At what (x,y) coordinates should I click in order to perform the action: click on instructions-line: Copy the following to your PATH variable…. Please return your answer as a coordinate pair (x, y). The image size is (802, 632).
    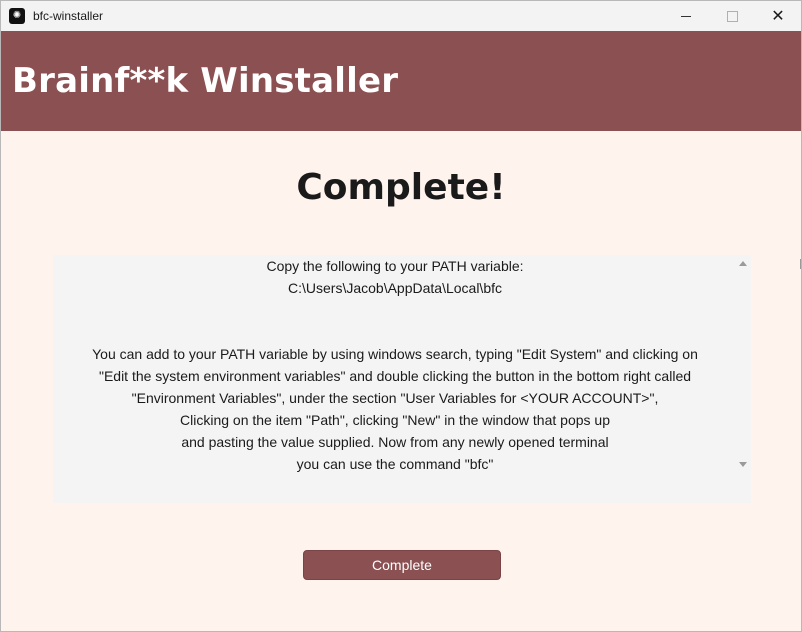
    Looking at the image, I should click on (395, 266).